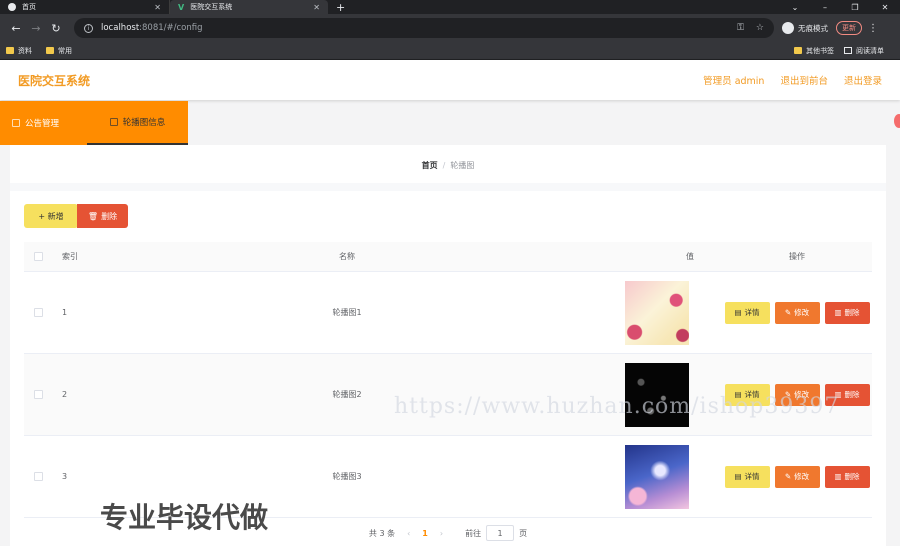  I want to click on trash-icon: 🗑︎, so click(93, 216).